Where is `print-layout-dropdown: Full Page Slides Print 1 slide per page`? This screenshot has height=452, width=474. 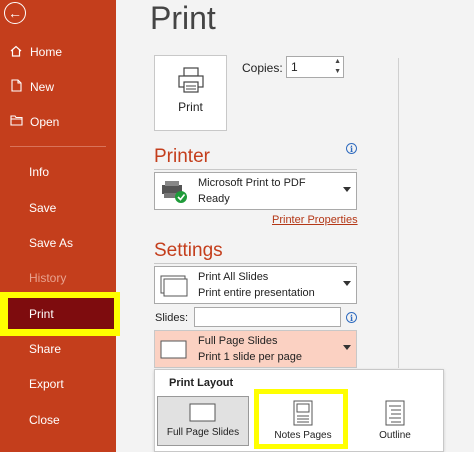
print-layout-dropdown: Full Page Slides Print 1 slide per page is located at coordinates (255, 349).